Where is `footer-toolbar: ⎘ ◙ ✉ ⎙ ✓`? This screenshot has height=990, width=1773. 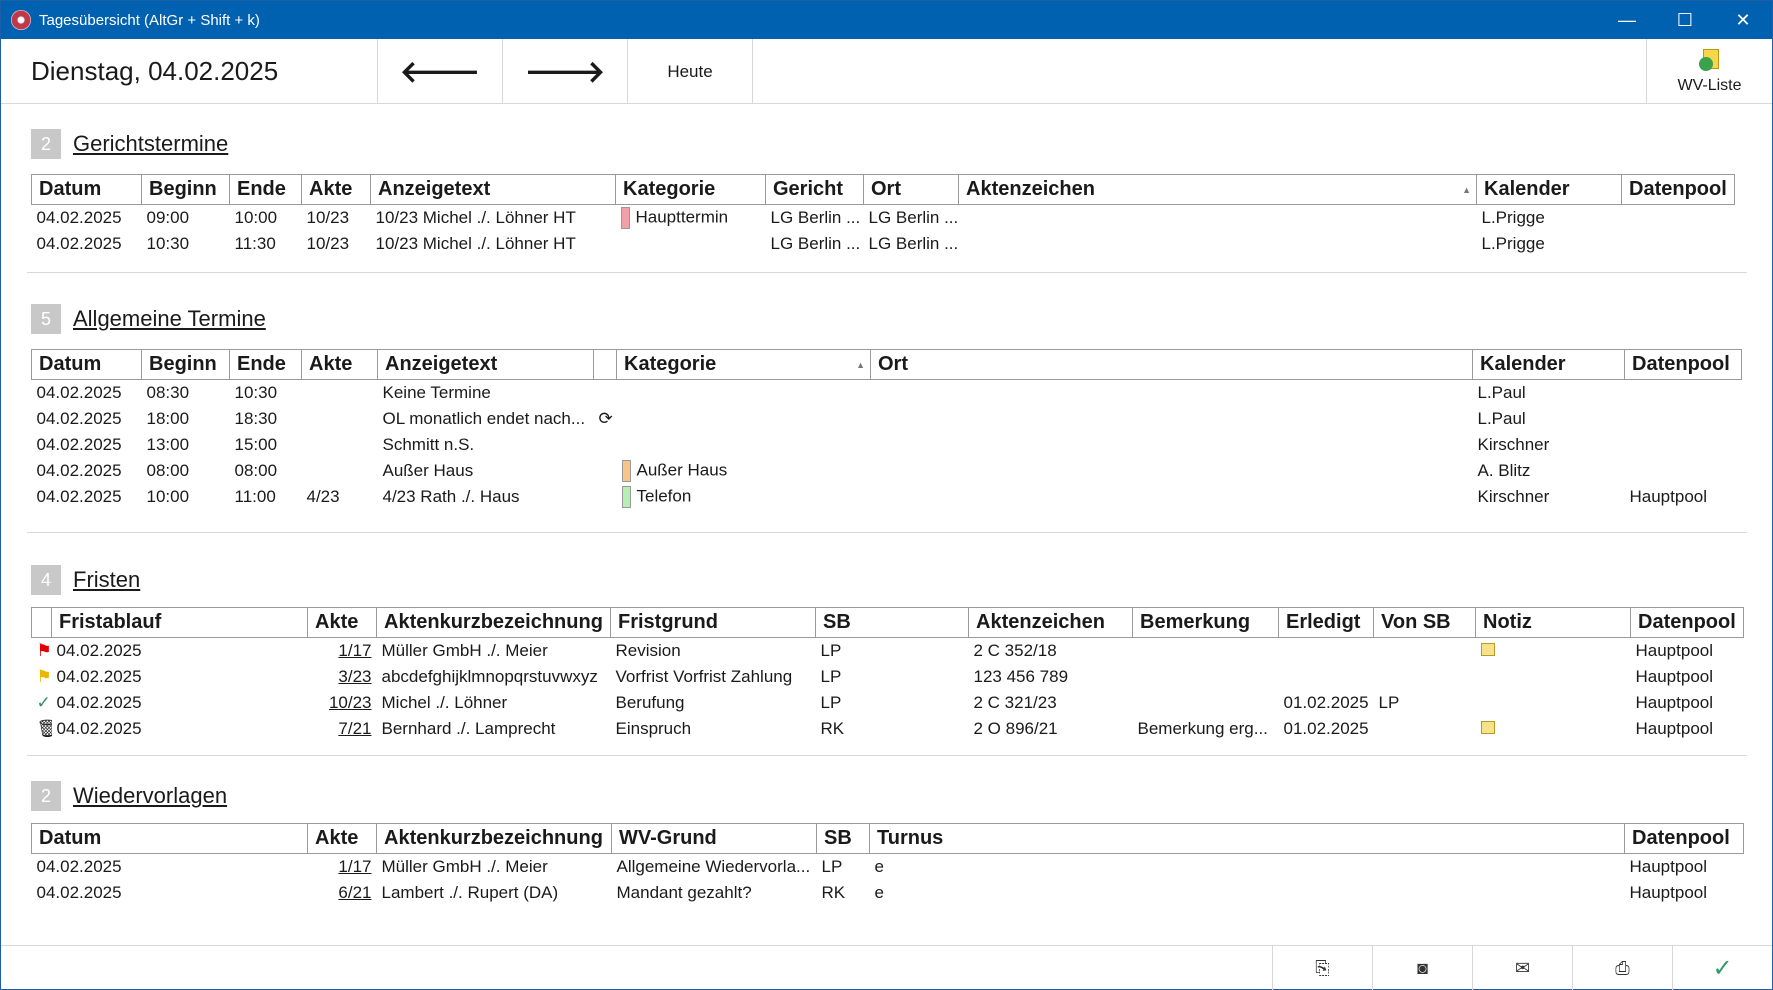 footer-toolbar: ⎘ ◙ ✉ ⎙ ✓ is located at coordinates (886, 967).